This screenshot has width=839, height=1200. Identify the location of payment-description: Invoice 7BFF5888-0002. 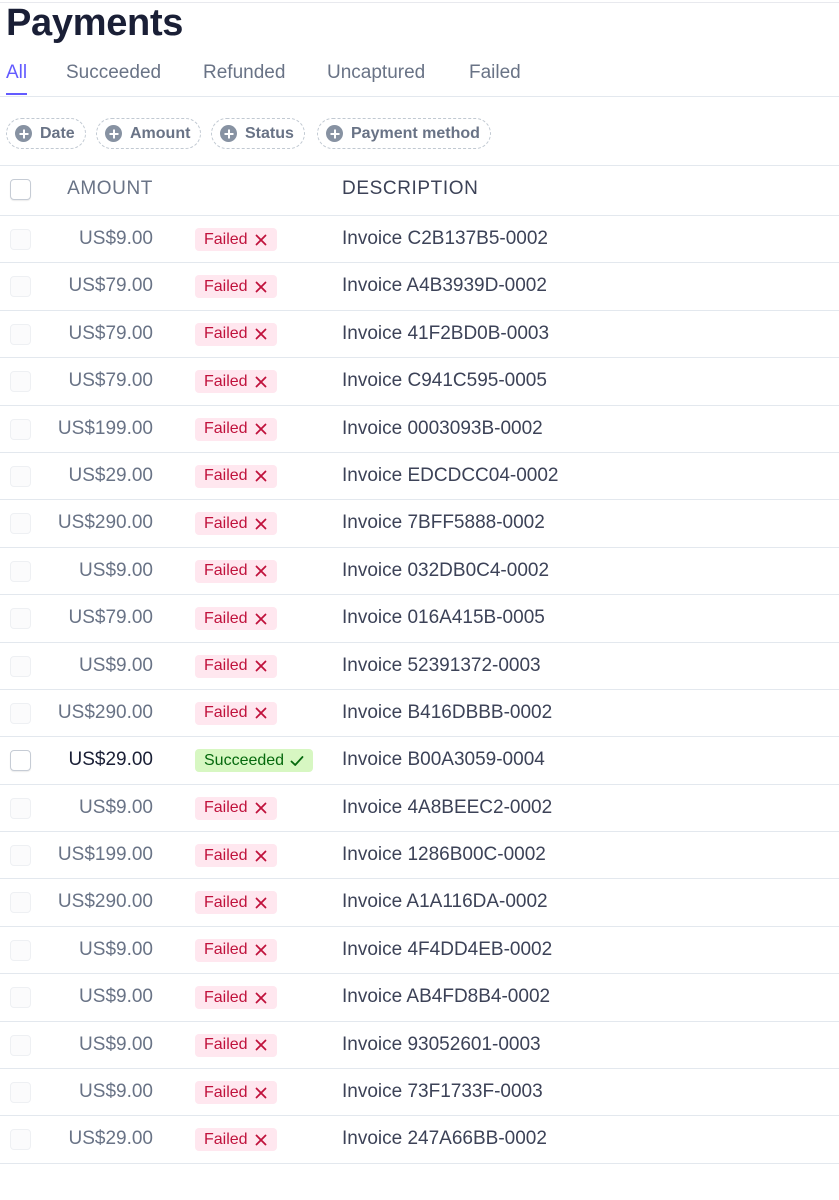
(443, 523).